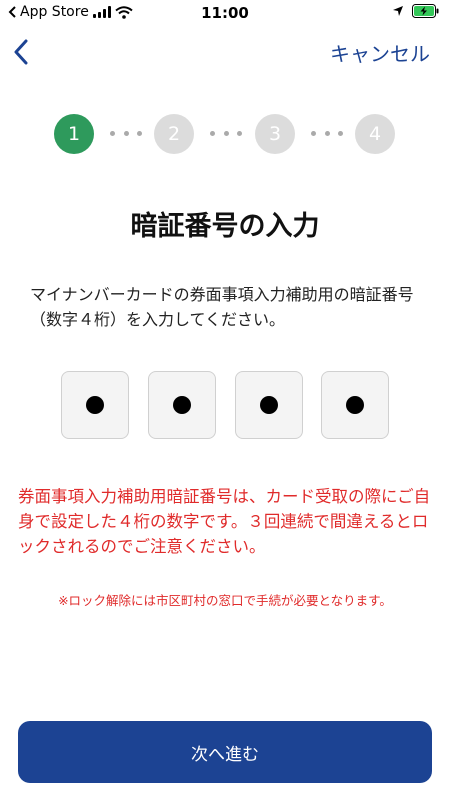 The image size is (450, 800). I want to click on back-button, so click(21, 52).